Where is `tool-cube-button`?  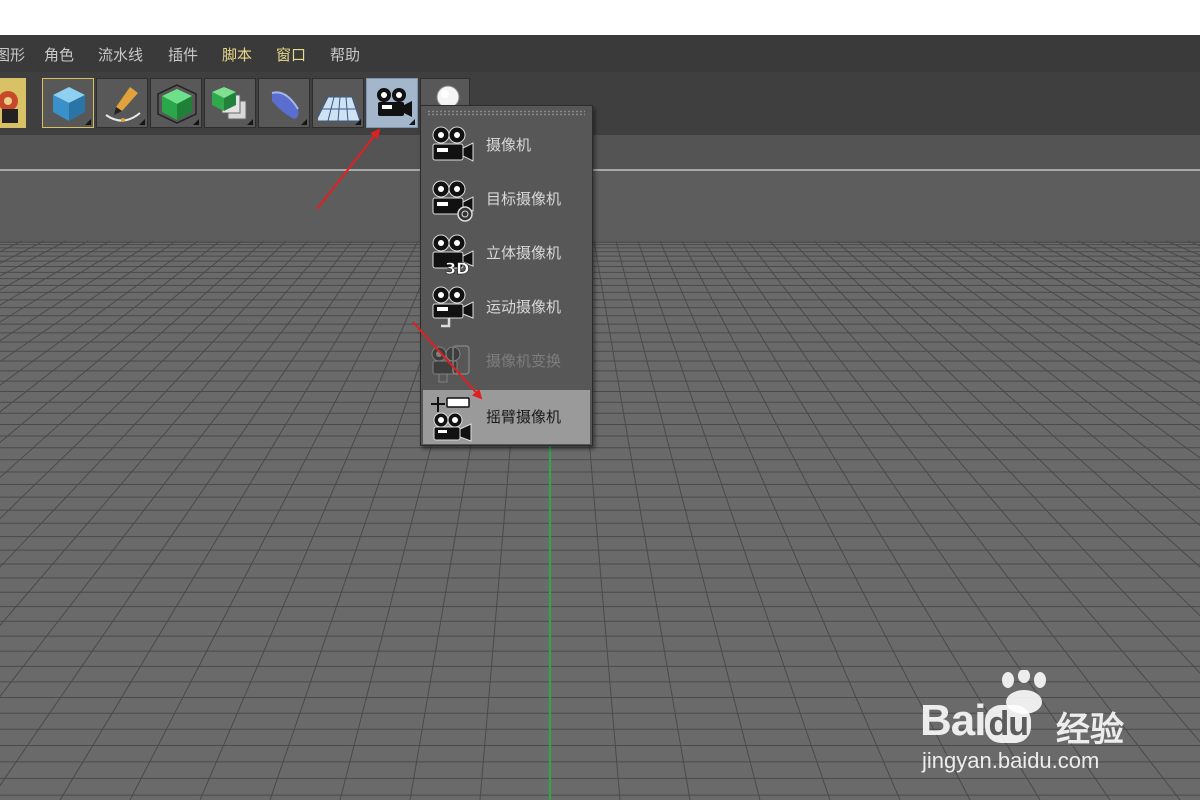
tool-cube-button is located at coordinates (68, 103).